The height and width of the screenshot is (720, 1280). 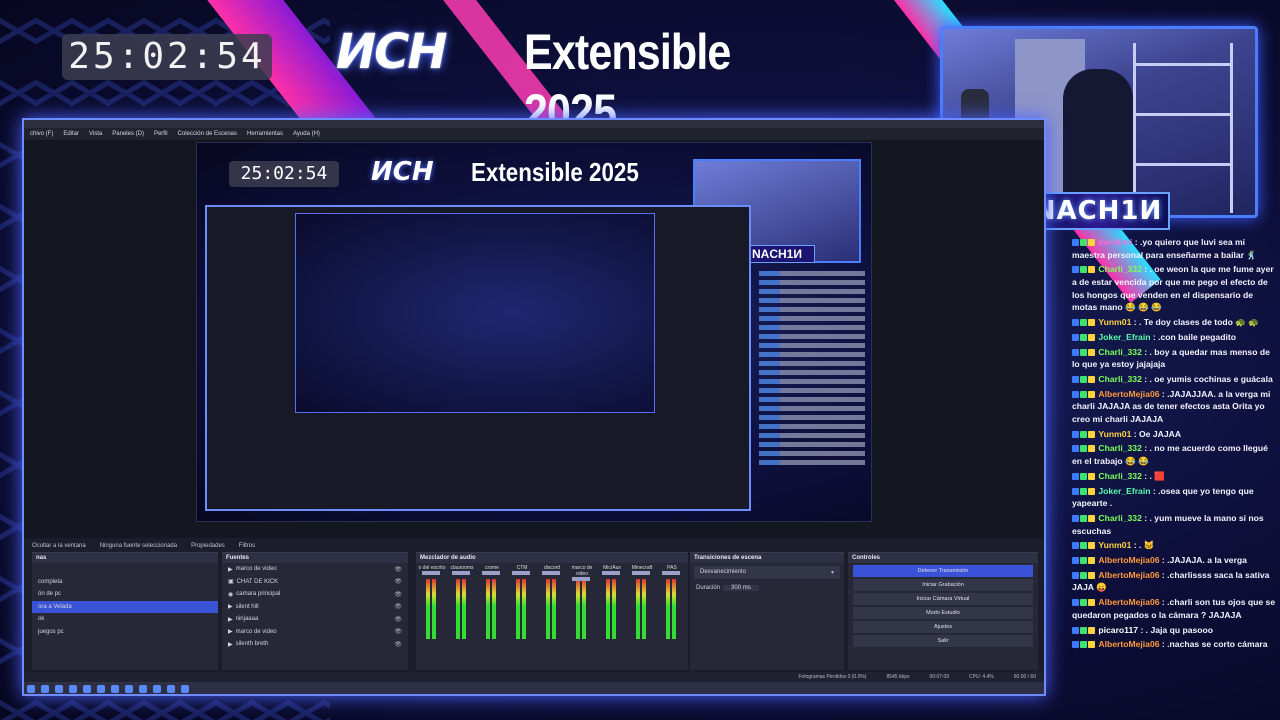 What do you see at coordinates (1118, 630) in the screenshot?
I see `chat-username: picaro117` at bounding box center [1118, 630].